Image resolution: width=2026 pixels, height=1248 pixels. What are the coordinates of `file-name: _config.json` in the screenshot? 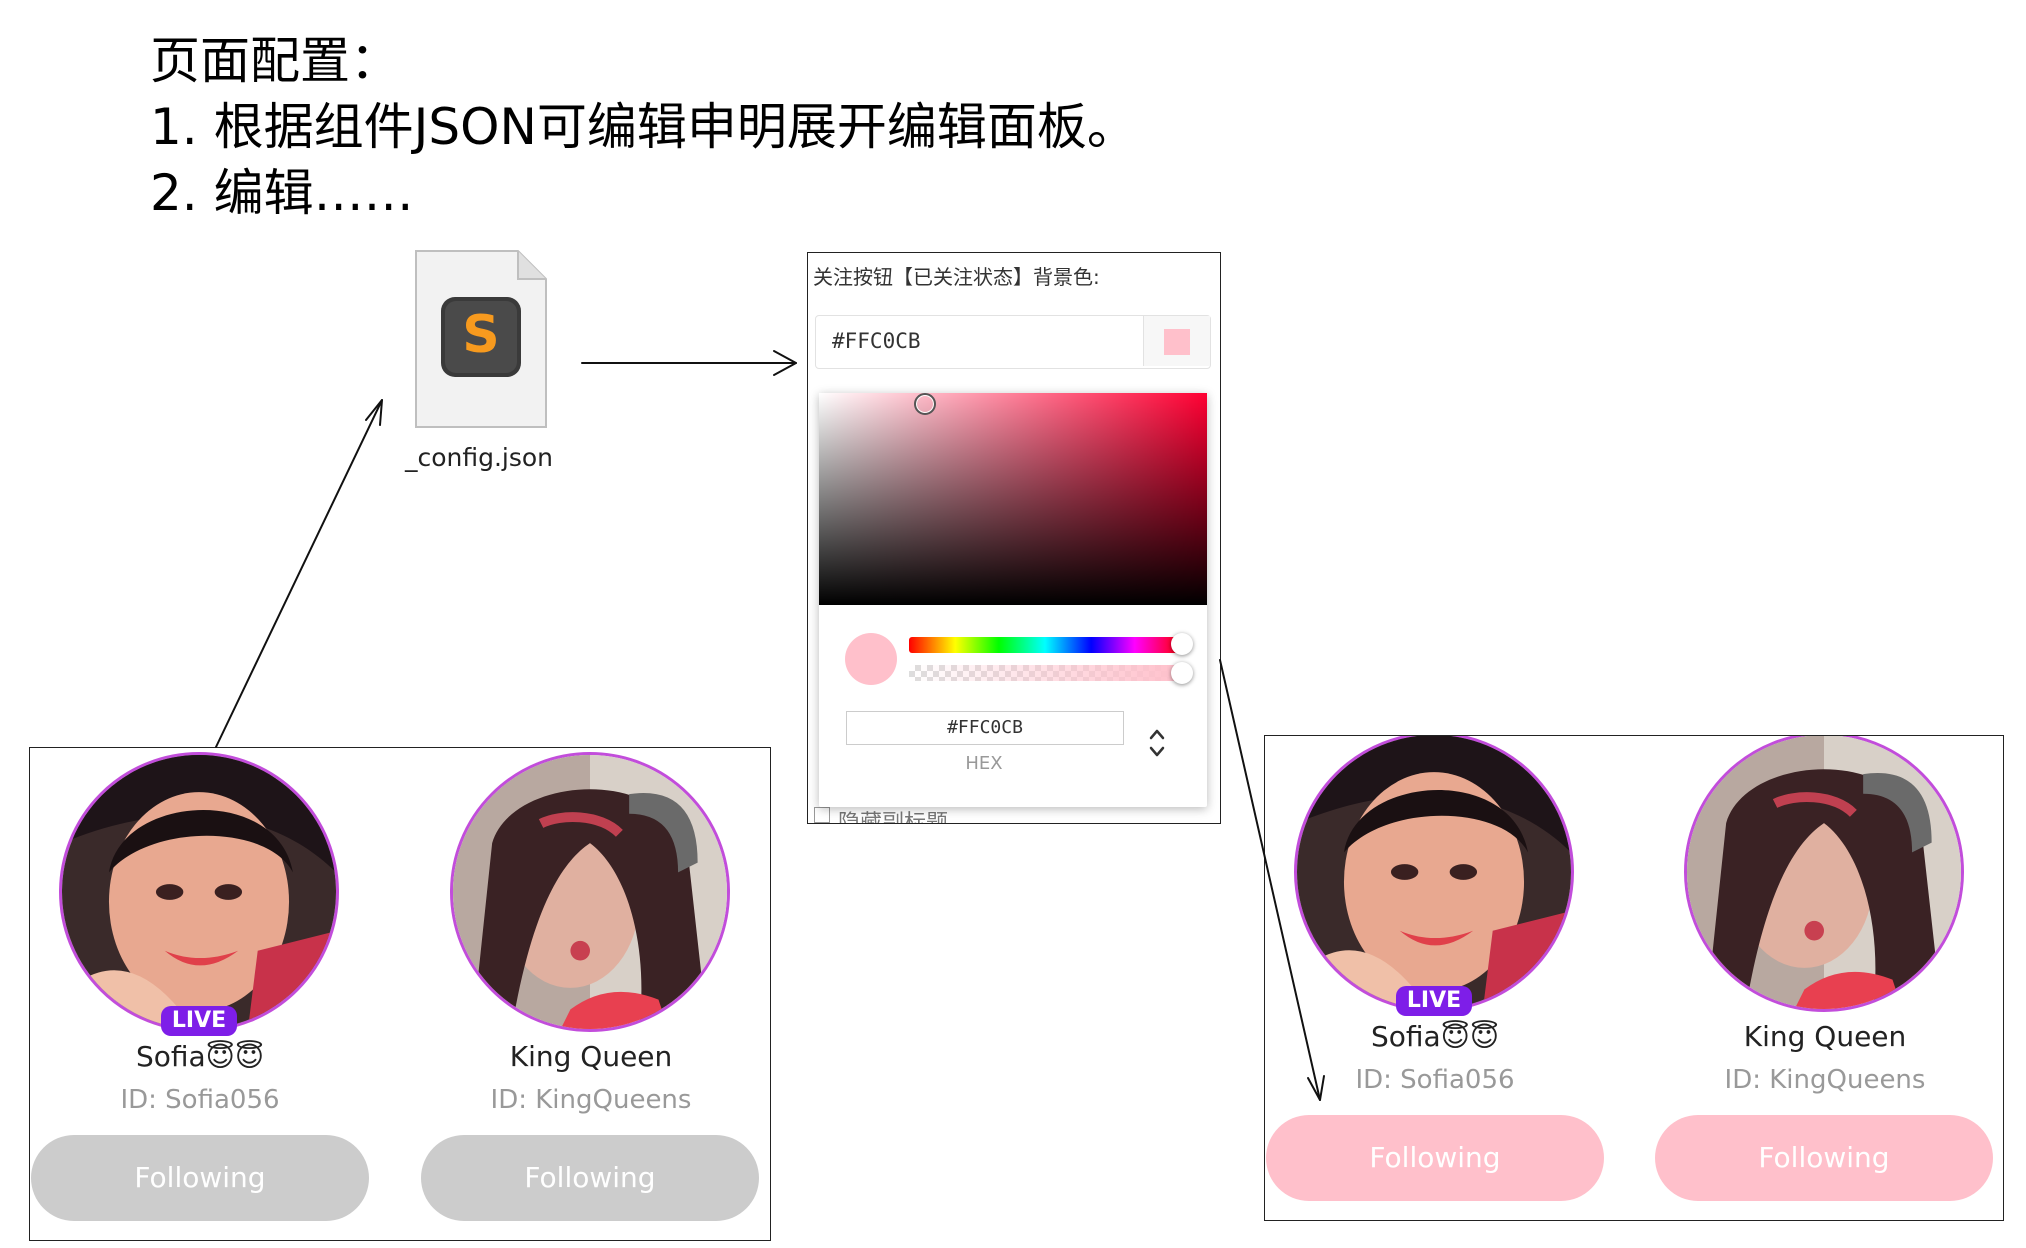 It's located at (479, 457).